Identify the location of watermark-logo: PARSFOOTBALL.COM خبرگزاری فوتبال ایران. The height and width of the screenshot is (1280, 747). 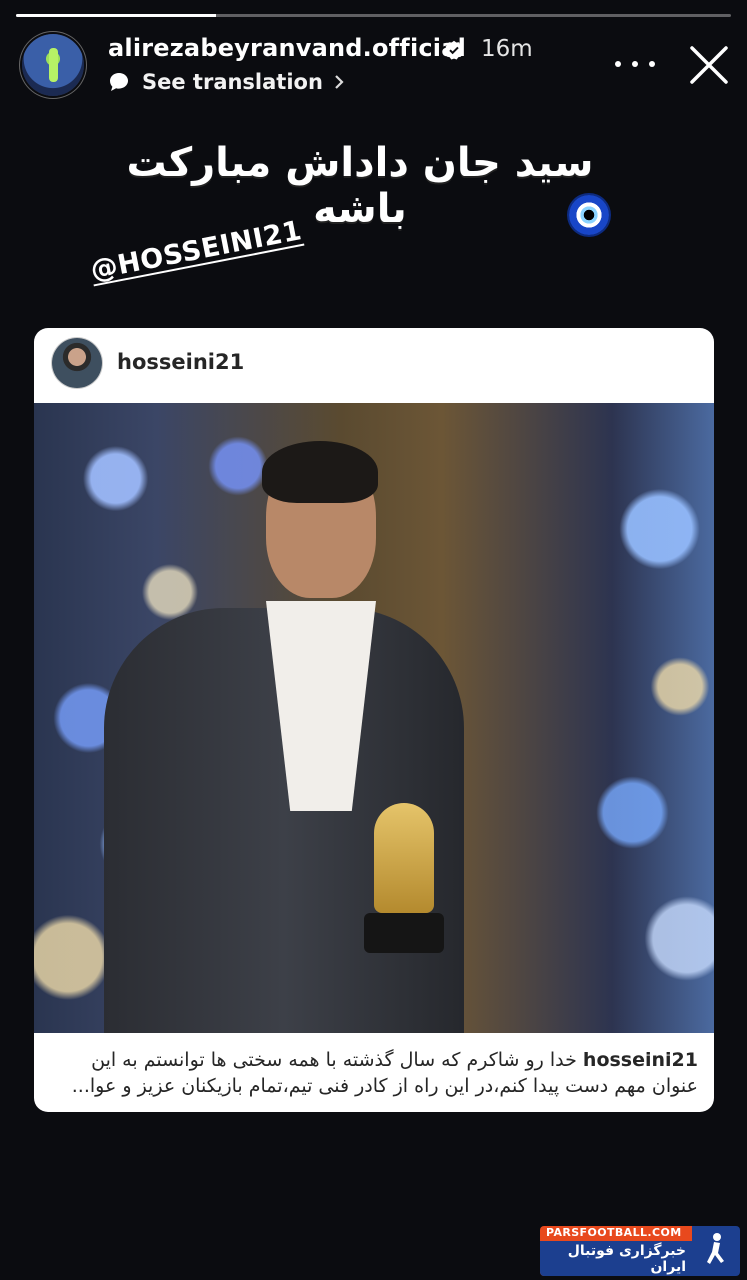
(640, 1251).